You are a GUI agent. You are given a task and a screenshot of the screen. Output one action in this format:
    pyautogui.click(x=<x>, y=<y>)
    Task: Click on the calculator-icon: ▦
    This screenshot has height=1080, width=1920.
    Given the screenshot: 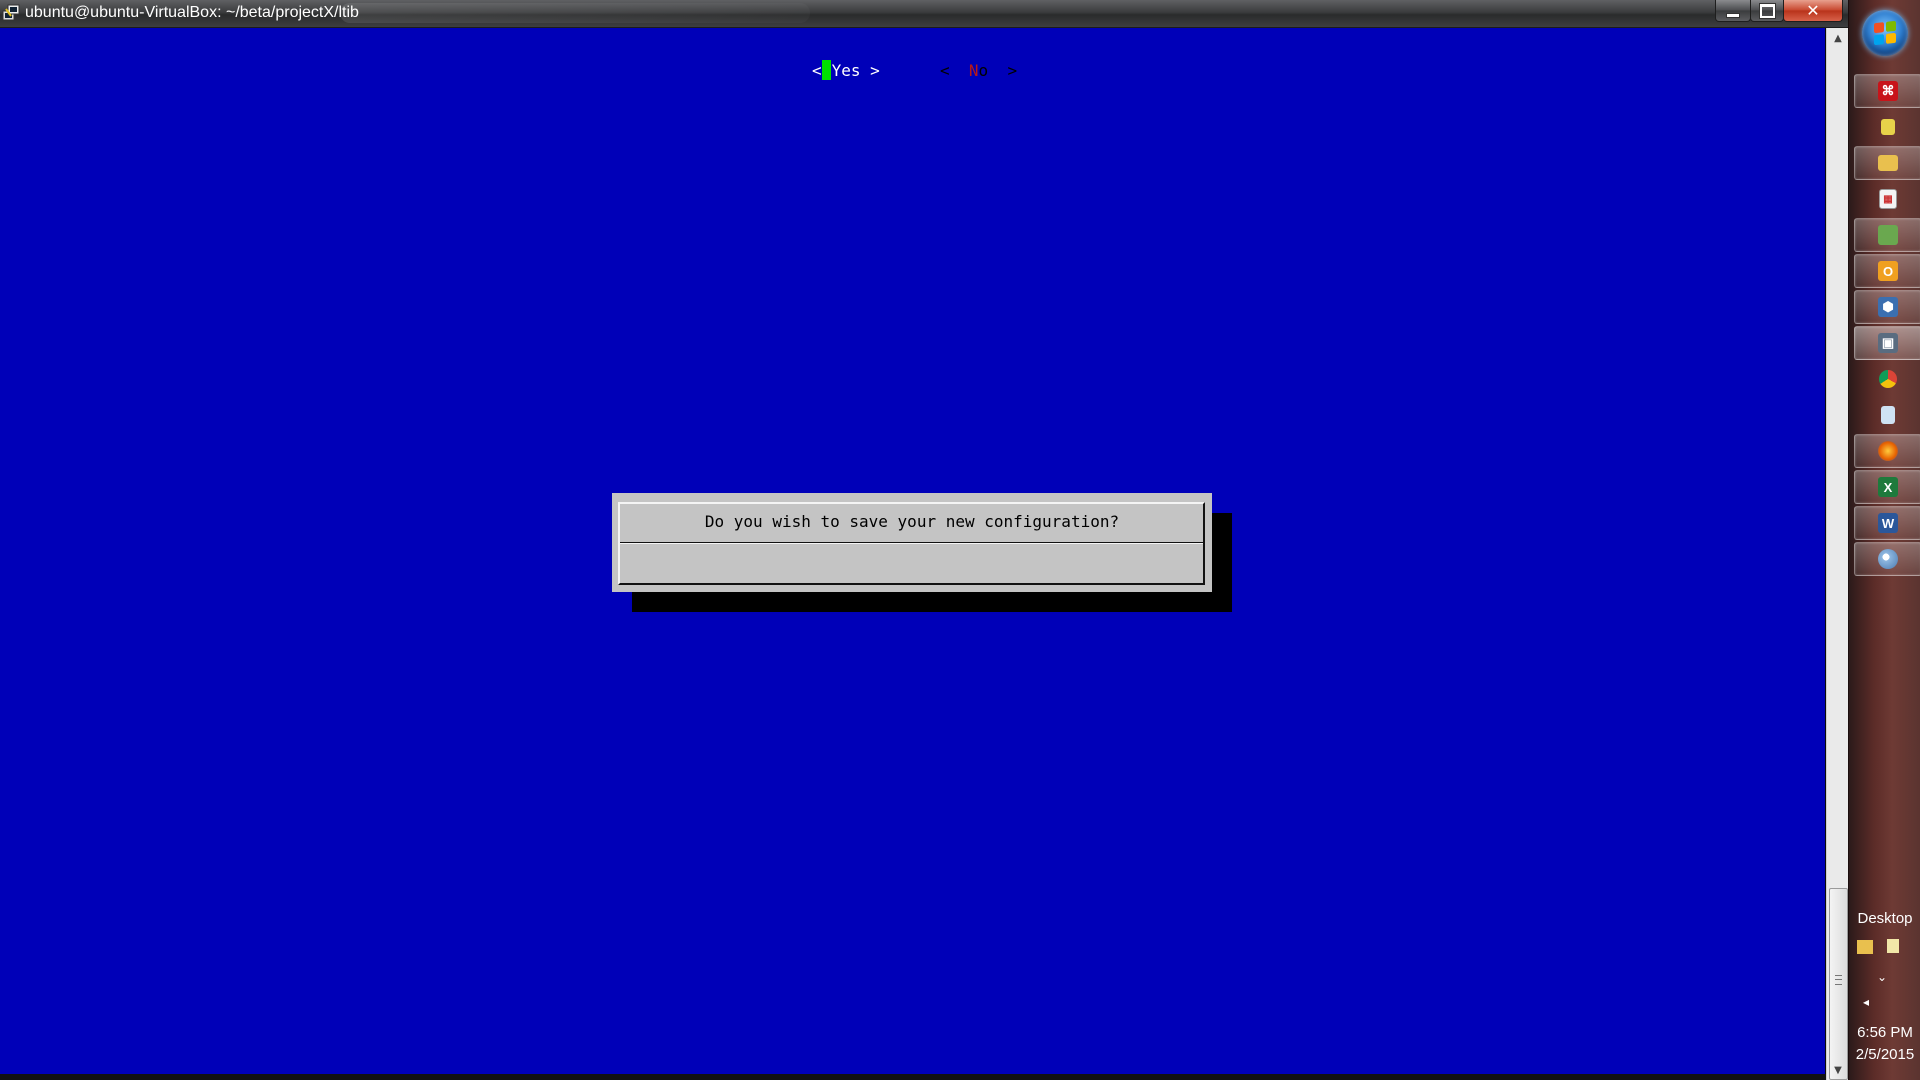 What is the action you would take?
    pyautogui.click(x=1888, y=199)
    